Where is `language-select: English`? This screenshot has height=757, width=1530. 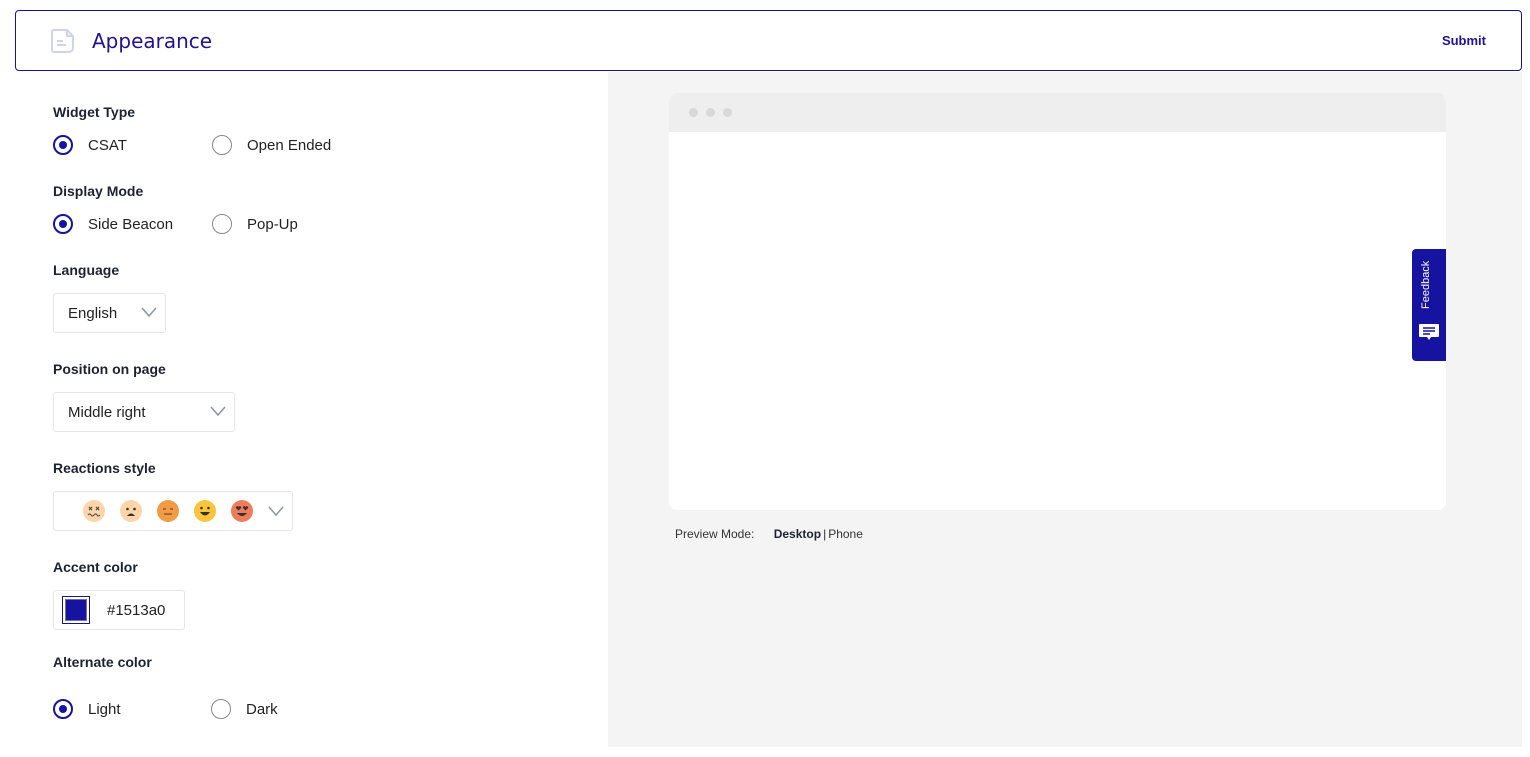 language-select: English is located at coordinates (109, 313).